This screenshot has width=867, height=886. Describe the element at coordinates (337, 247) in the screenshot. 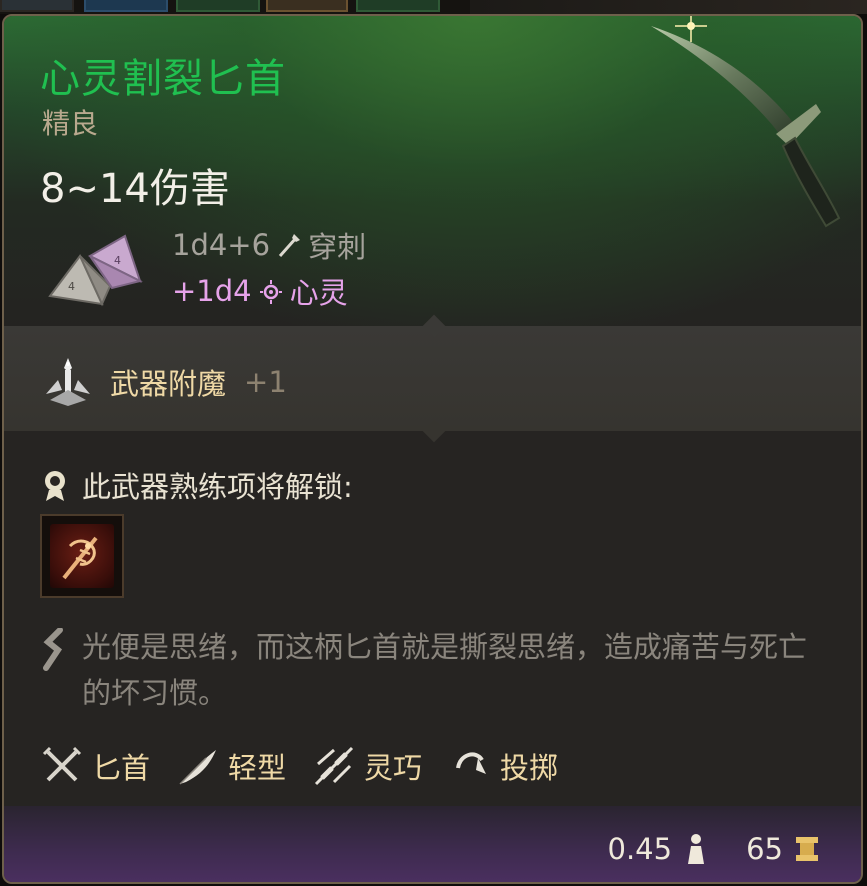

I see `damage-type: 穿刺` at that location.